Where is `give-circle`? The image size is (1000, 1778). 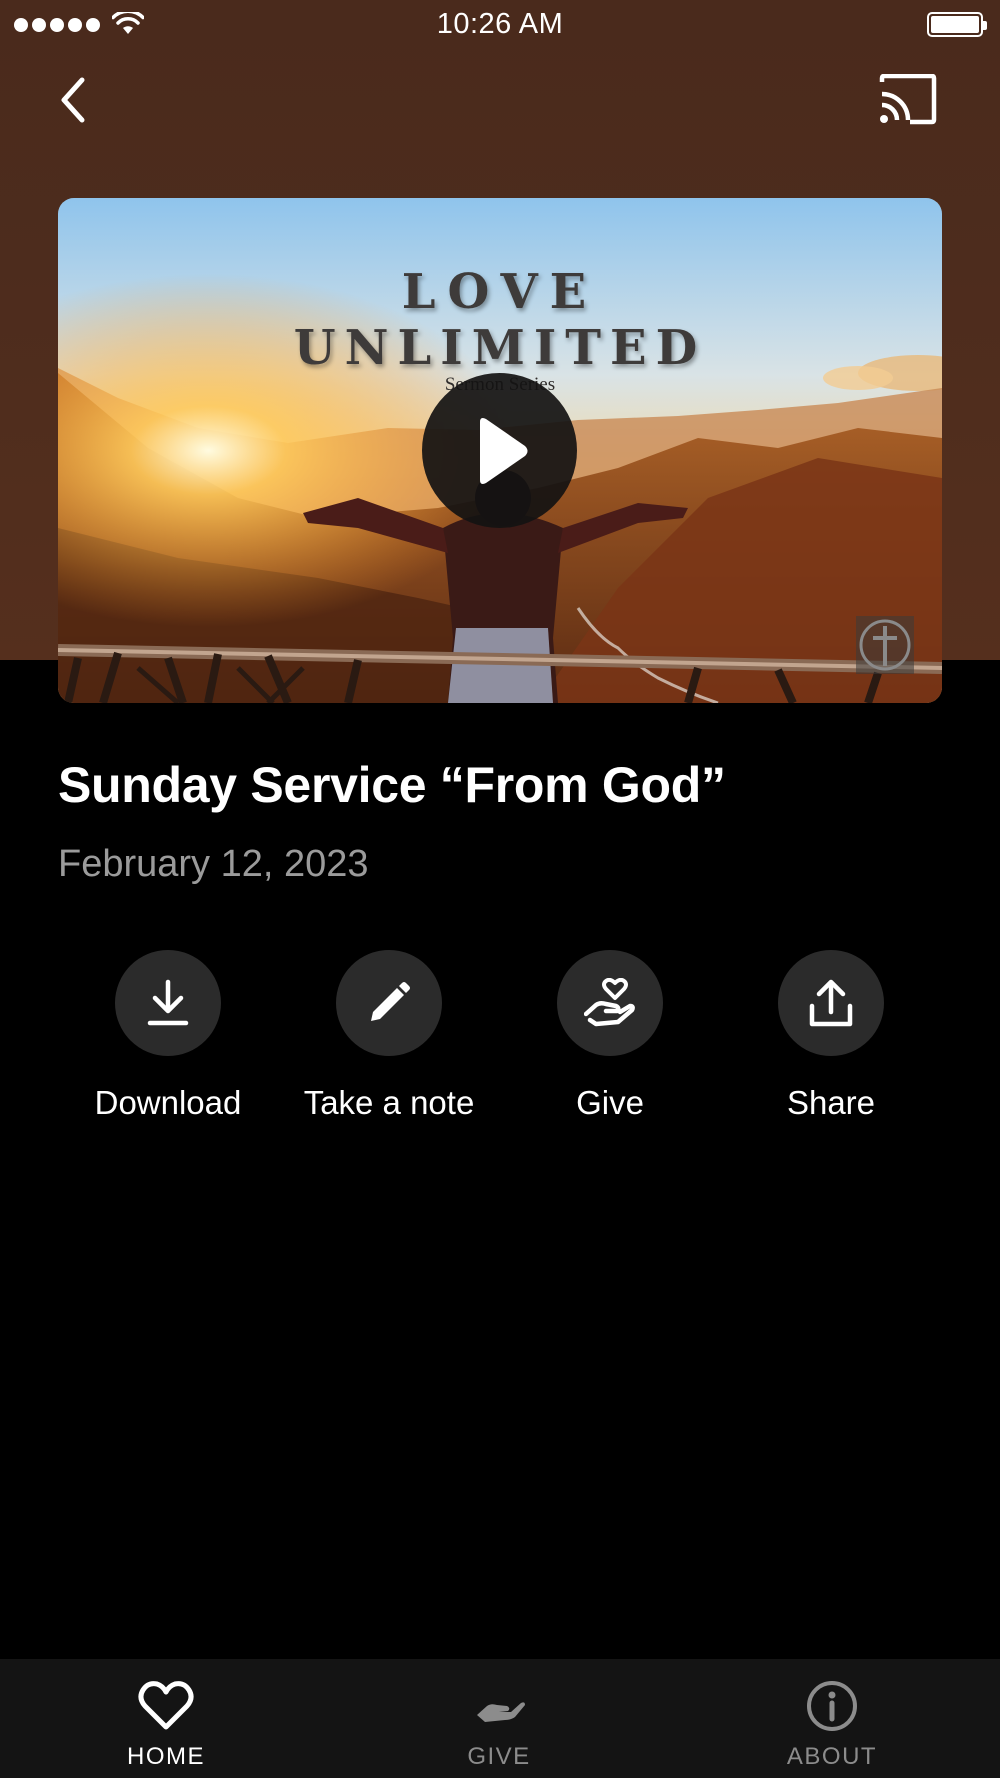 give-circle is located at coordinates (610, 1003).